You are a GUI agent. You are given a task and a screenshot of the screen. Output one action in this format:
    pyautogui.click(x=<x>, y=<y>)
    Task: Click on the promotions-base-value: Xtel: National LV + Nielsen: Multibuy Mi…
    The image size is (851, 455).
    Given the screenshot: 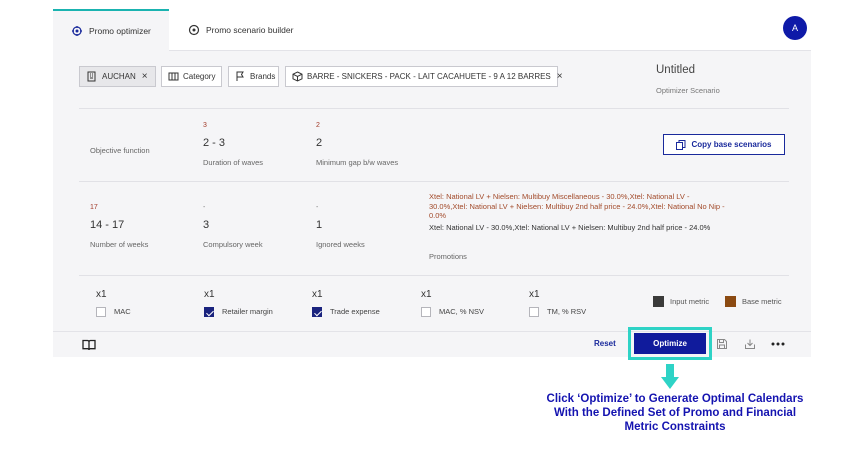 What is the action you would take?
    pyautogui.click(x=577, y=206)
    